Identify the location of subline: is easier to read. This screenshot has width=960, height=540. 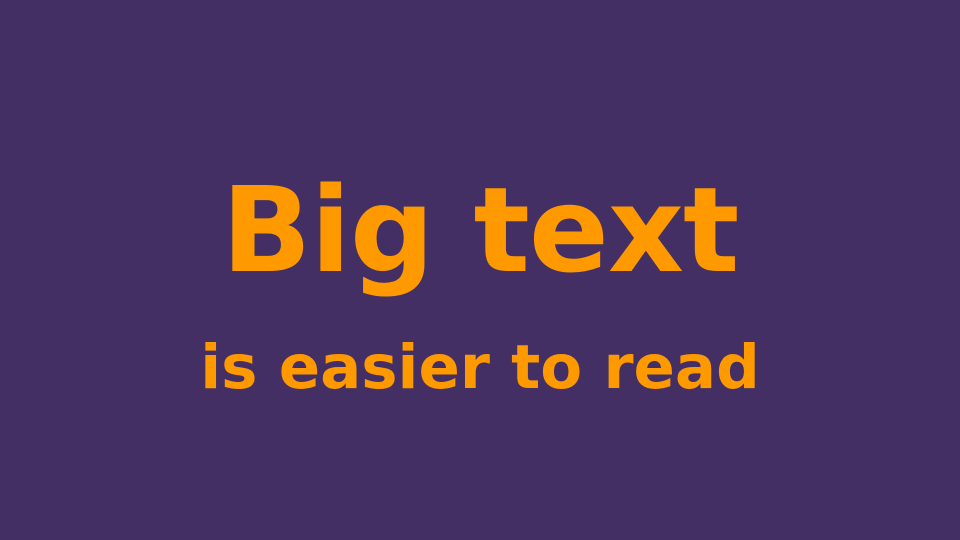
(480, 367).